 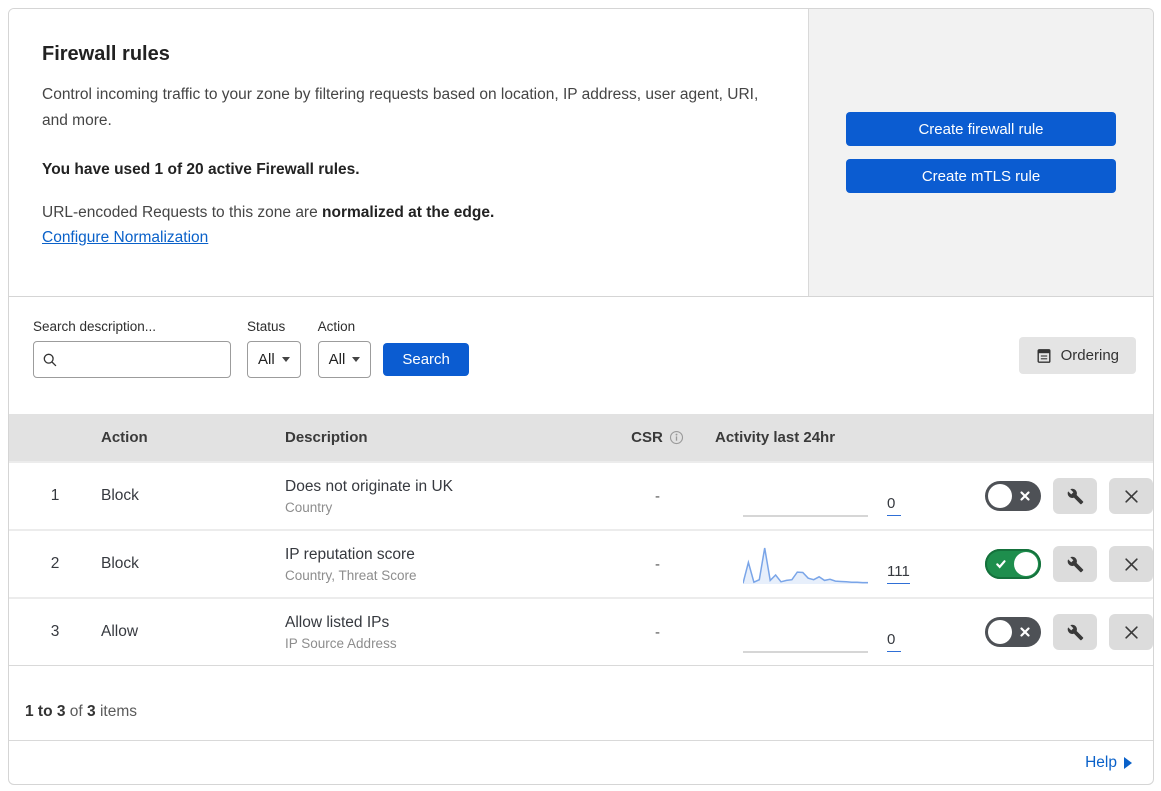 What do you see at coordinates (125, 238) in the screenshot?
I see `configure-normalization-link: Configure Normalization` at bounding box center [125, 238].